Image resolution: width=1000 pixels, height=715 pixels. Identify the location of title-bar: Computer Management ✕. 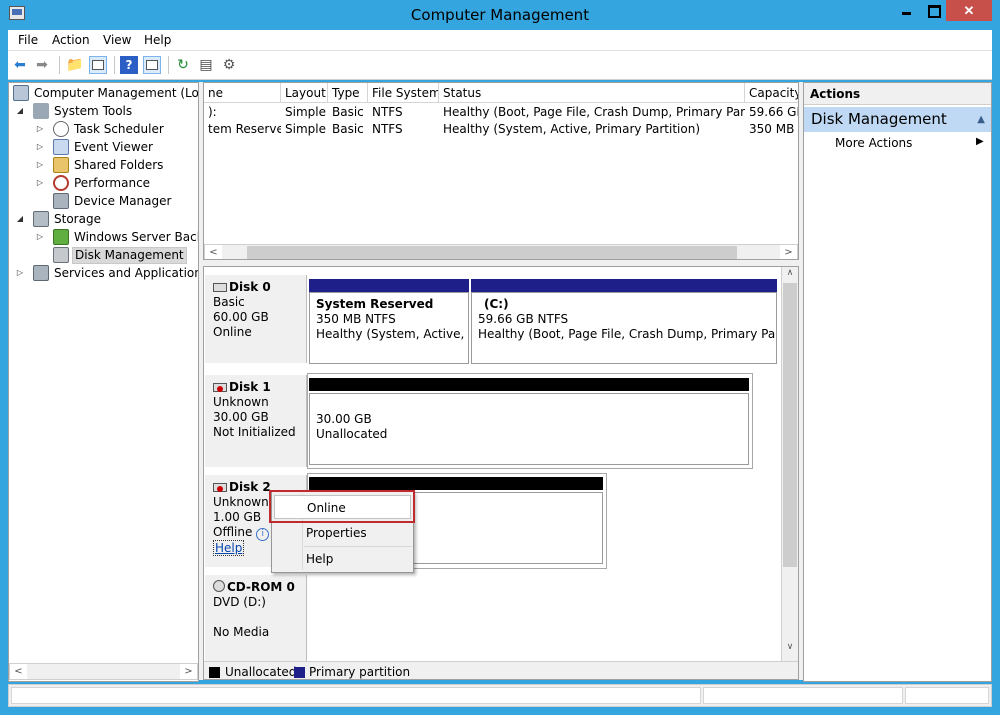
(500, 15).